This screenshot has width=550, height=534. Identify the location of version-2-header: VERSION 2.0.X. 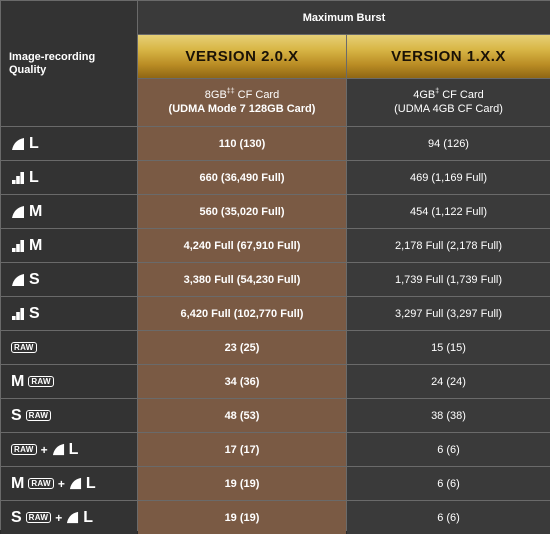
(242, 56).